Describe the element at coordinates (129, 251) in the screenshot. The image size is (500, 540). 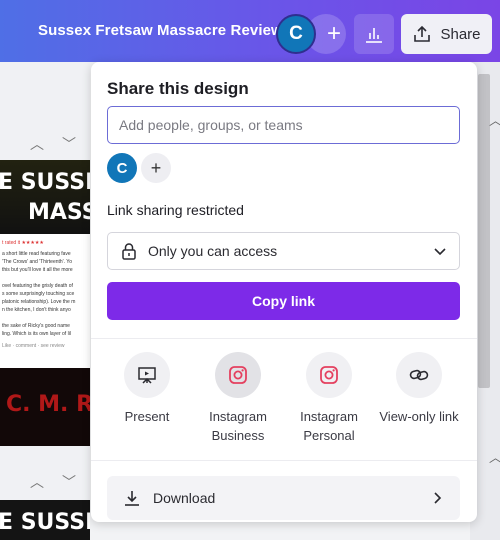
I see `lock-icon` at that location.